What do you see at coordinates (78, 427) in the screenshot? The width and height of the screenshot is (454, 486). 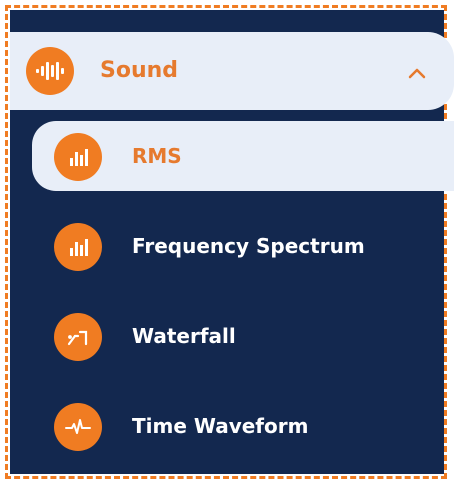 I see `waveform-icon` at bounding box center [78, 427].